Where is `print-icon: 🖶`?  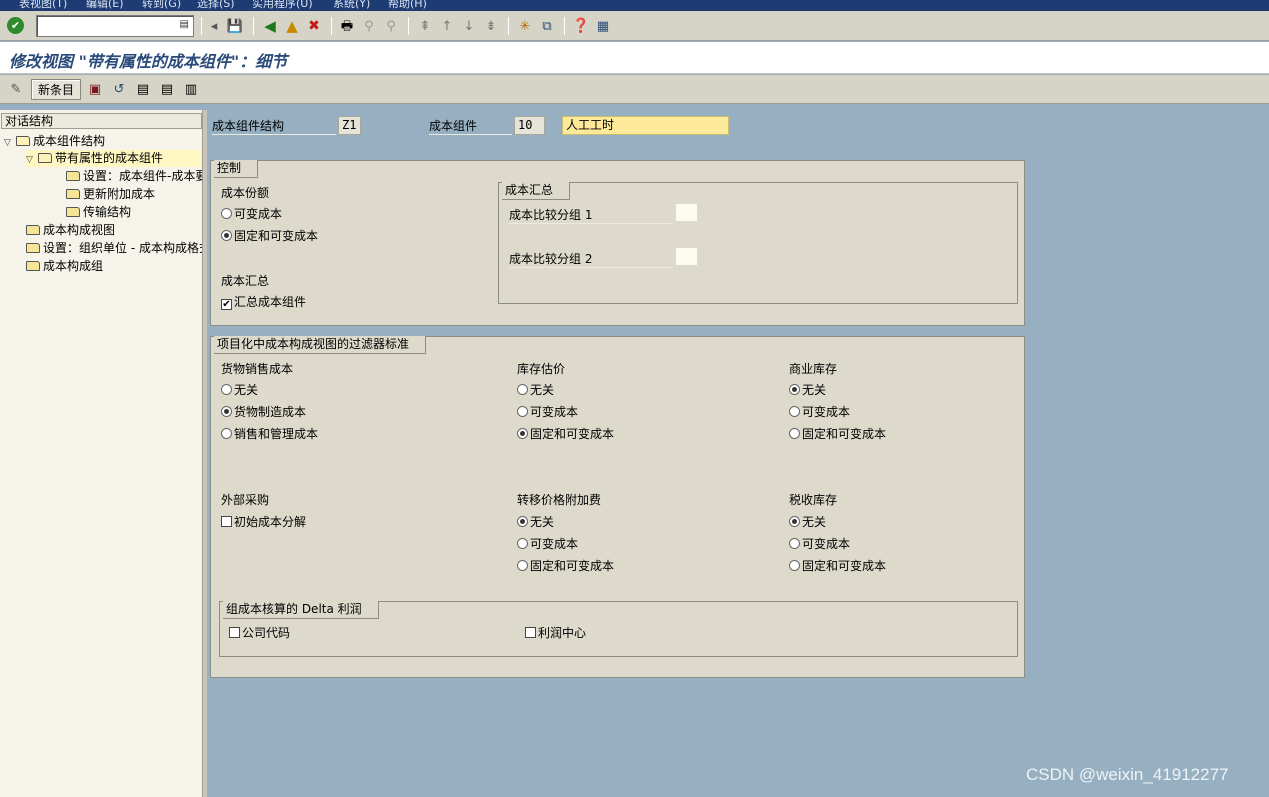
print-icon: 🖶 is located at coordinates (347, 26).